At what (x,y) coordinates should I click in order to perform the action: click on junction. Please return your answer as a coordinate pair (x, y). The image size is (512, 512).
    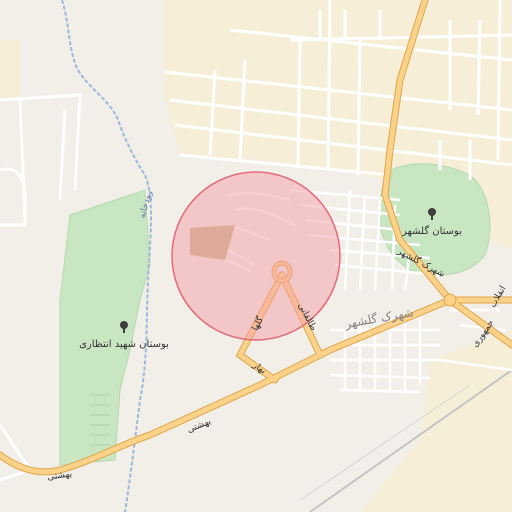
    Looking at the image, I should click on (450, 300).